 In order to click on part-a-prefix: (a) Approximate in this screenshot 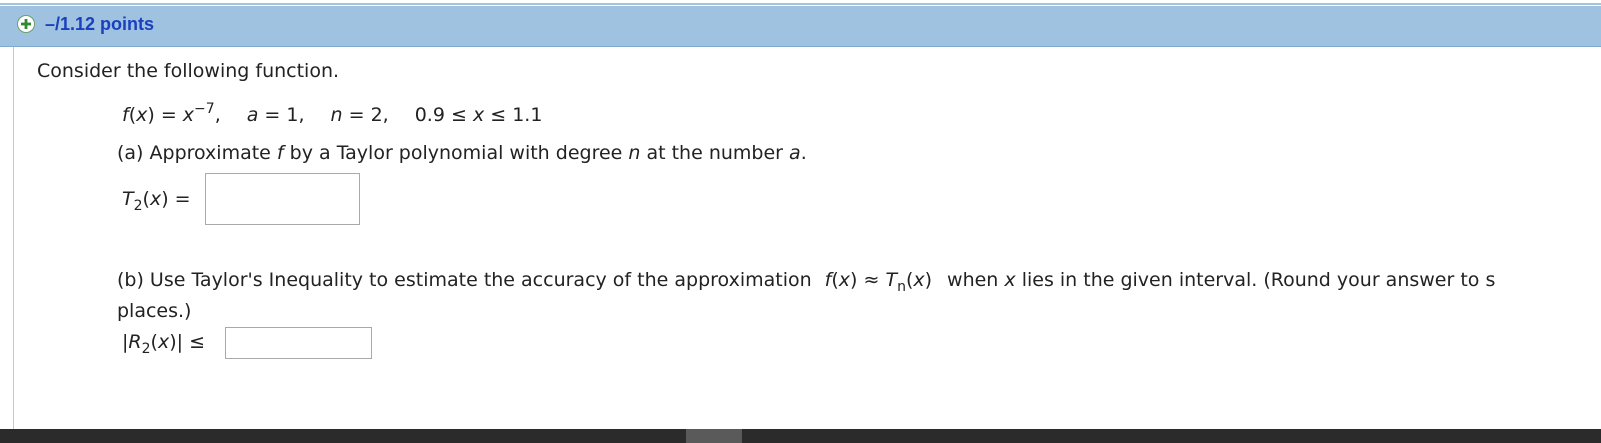, I will do `click(197, 153)`.